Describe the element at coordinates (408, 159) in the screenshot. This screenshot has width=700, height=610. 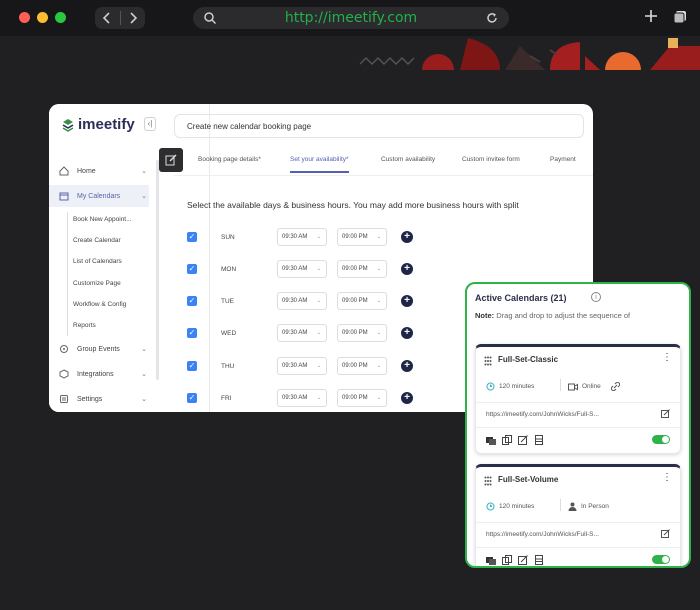
I see `tab-custom-availability: Custom availability` at that location.